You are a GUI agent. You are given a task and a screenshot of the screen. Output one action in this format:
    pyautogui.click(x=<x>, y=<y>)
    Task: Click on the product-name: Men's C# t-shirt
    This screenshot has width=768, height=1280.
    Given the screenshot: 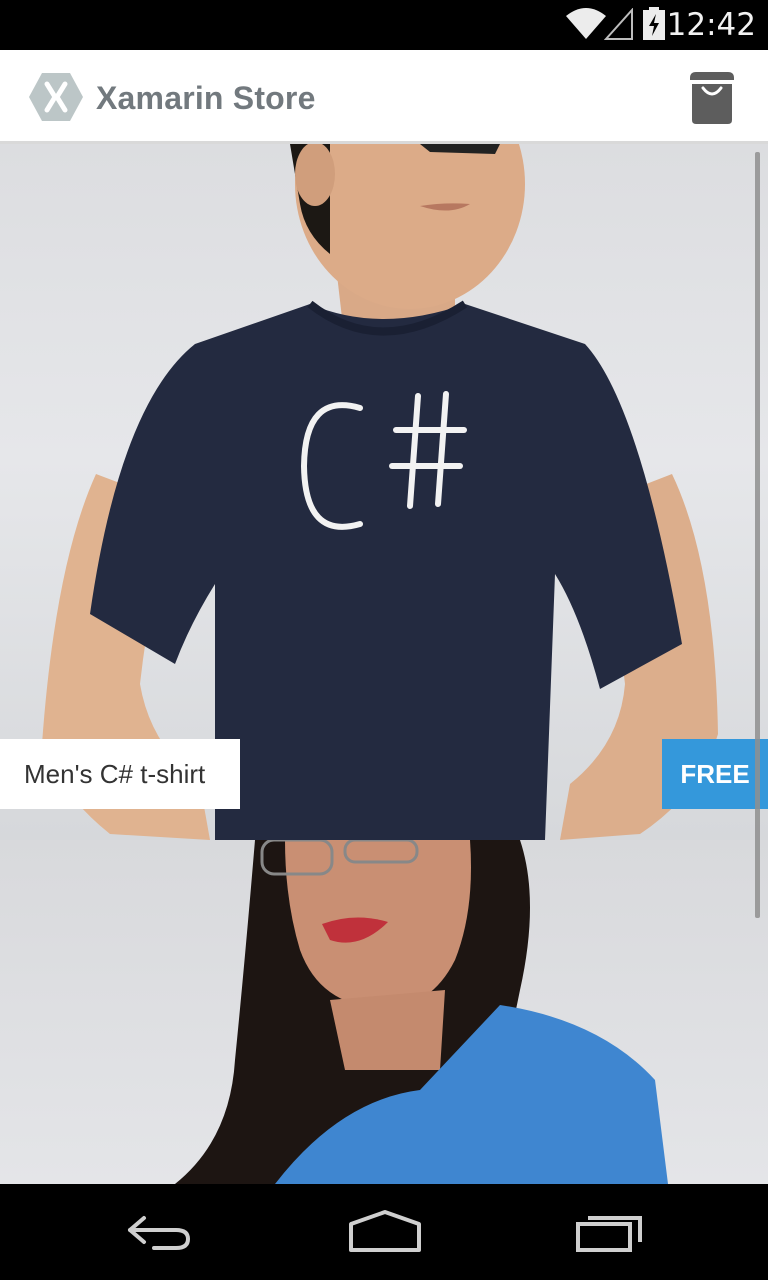 What is the action you would take?
    pyautogui.click(x=120, y=774)
    